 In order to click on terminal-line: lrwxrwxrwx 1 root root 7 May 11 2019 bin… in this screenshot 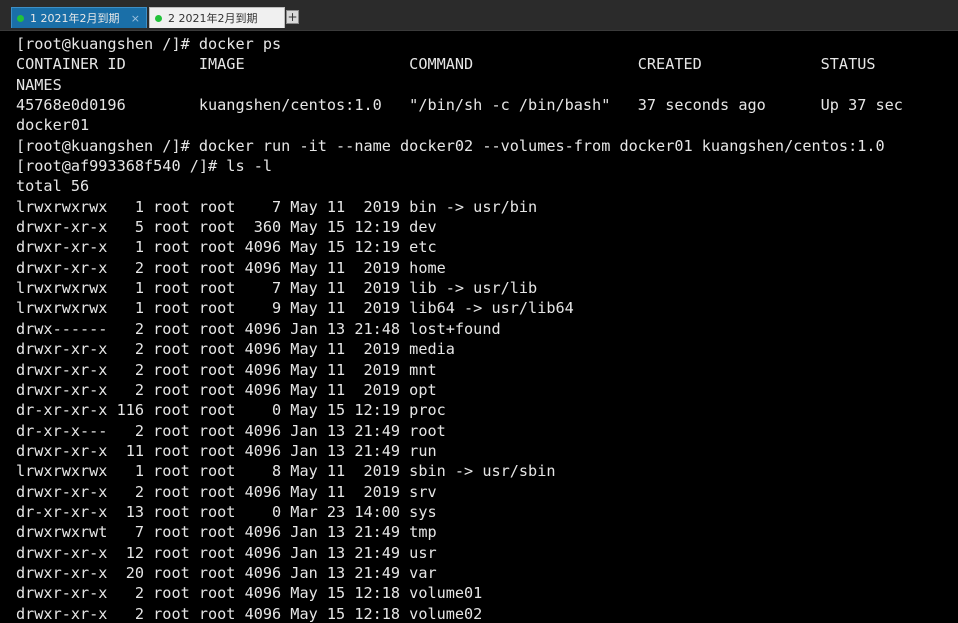, I will do `click(277, 206)`.